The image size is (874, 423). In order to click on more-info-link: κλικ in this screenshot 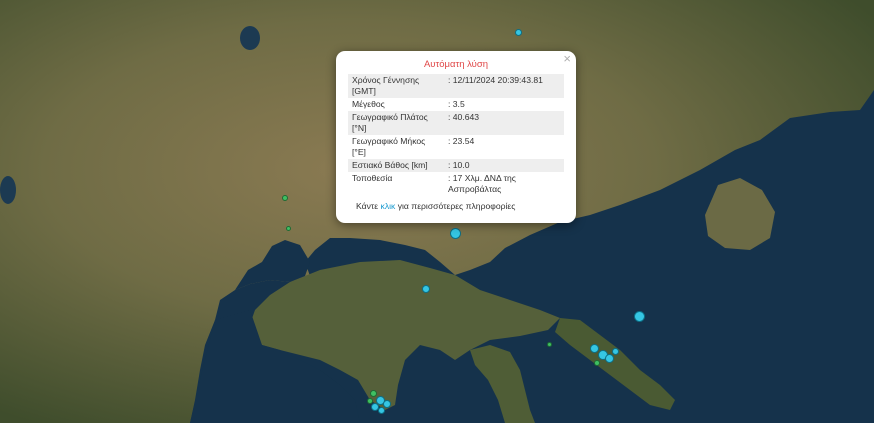, I will do `click(388, 206)`.